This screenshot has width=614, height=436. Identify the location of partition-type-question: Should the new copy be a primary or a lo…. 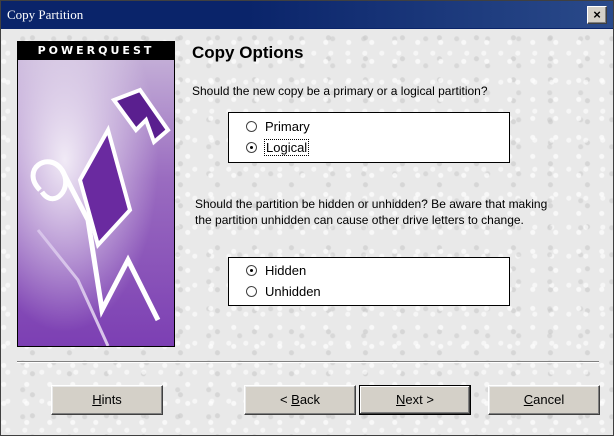
(340, 91).